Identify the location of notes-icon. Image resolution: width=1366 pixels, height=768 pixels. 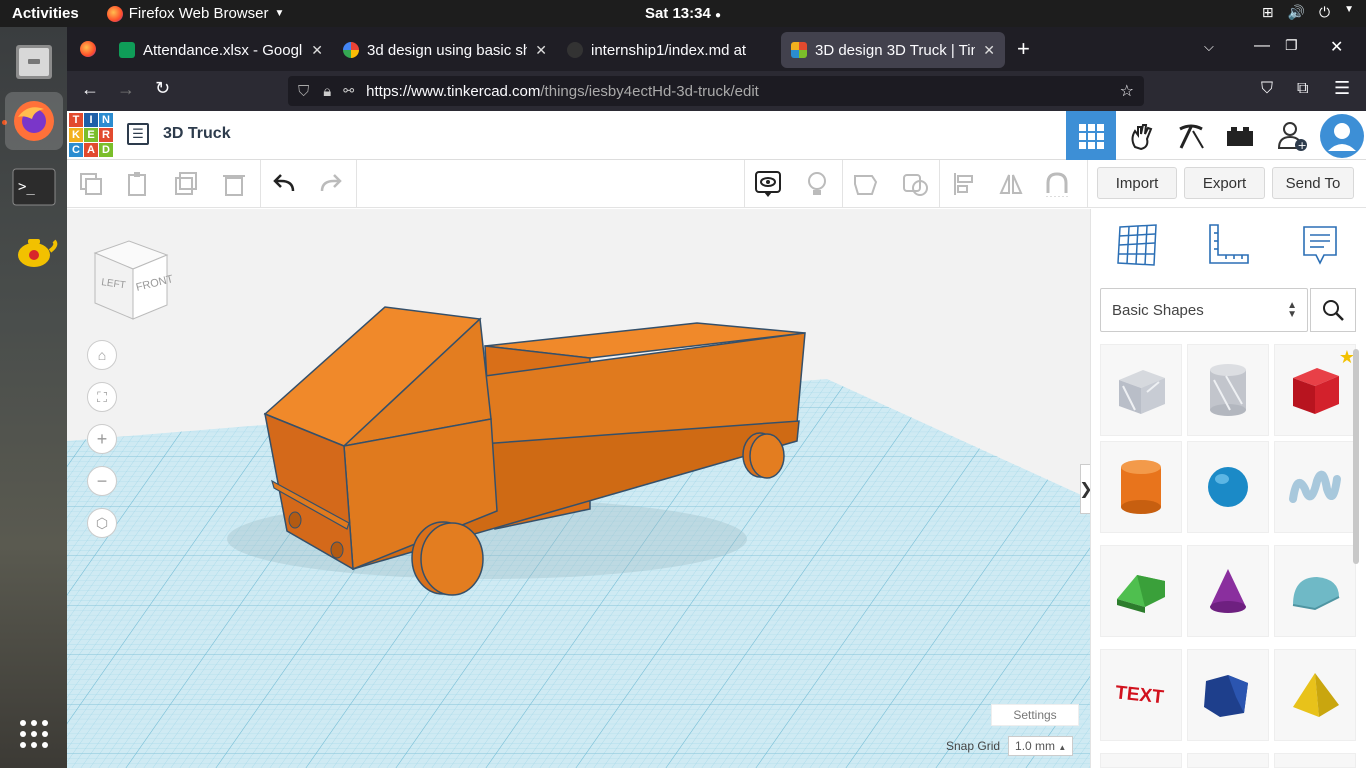
(1320, 245).